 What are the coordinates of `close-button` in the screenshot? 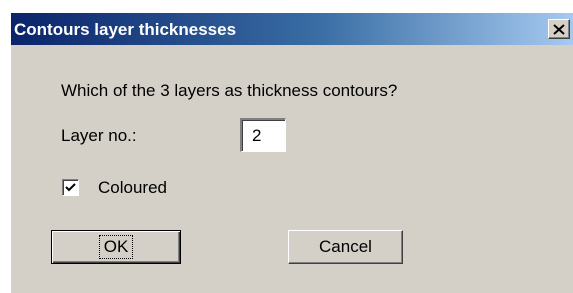 It's located at (559, 29).